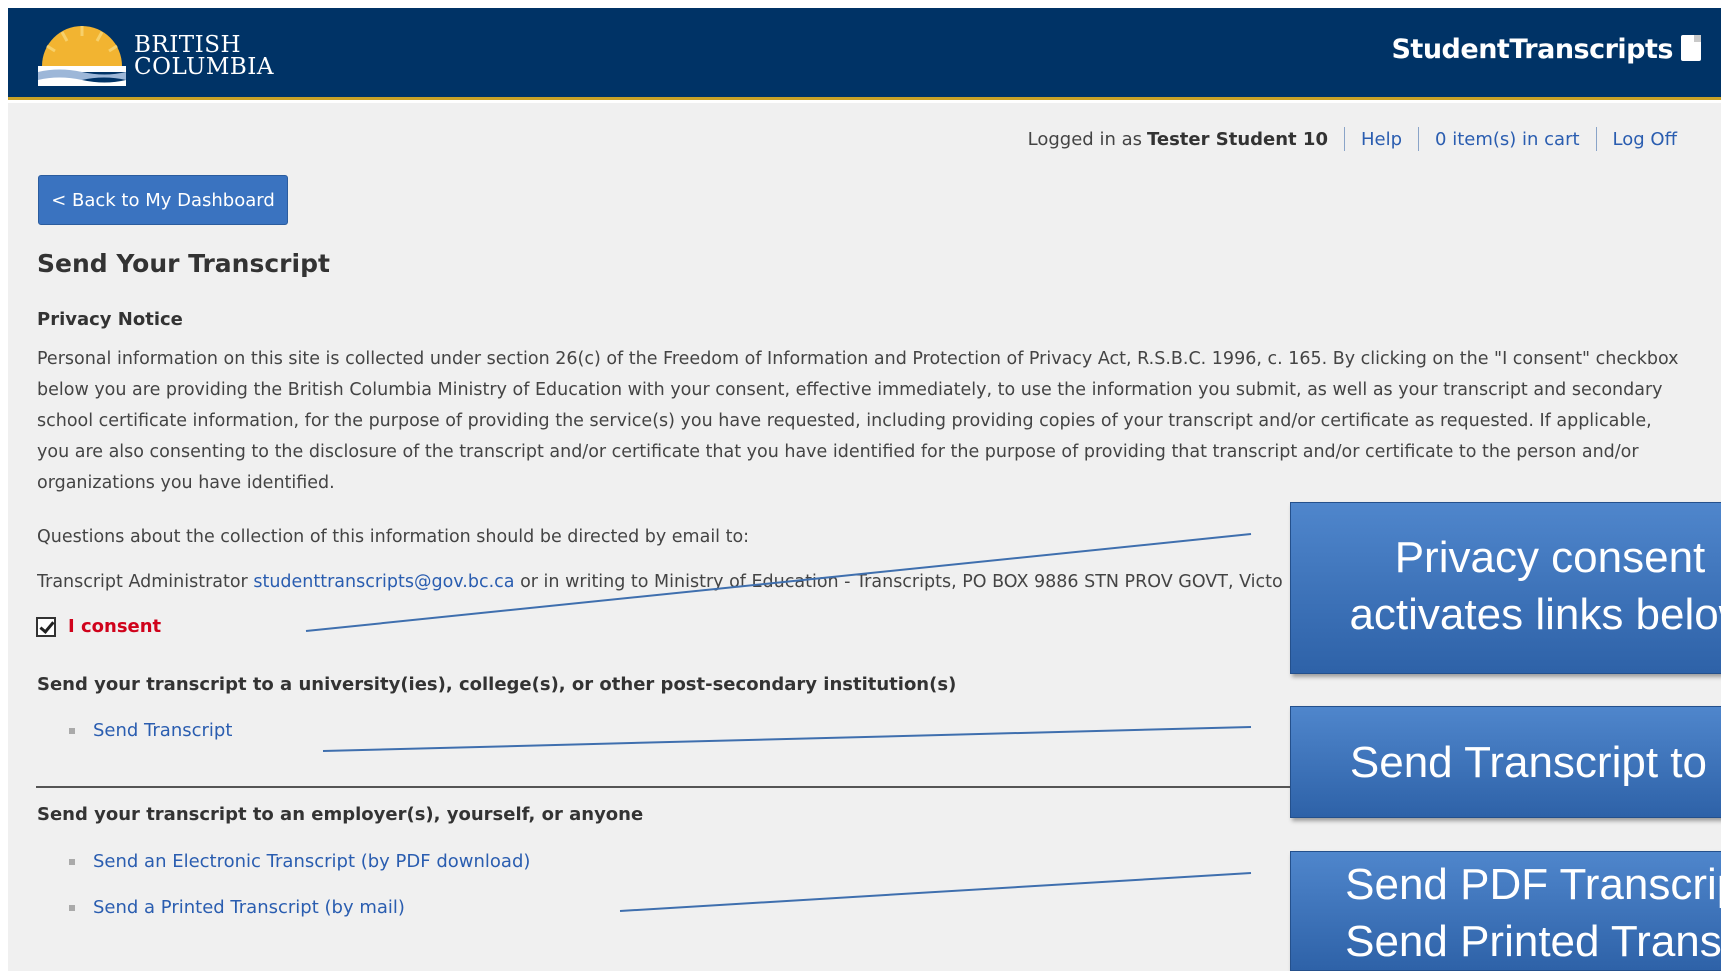 The width and height of the screenshot is (1721, 971). What do you see at coordinates (1505, 762) in the screenshot?
I see `callout-send-to-psi: Send Transcript to PSI` at bounding box center [1505, 762].